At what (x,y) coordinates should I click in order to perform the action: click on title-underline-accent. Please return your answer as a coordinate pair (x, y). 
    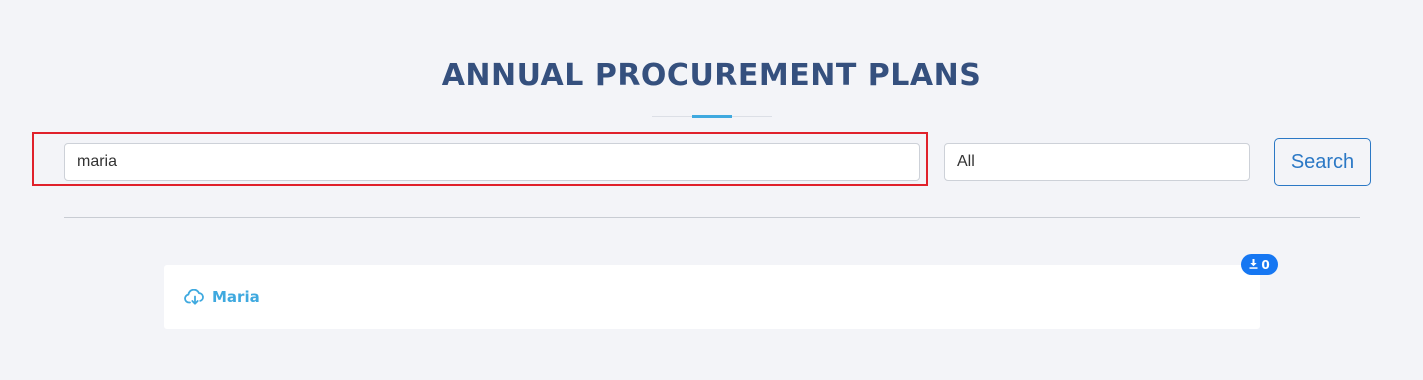
    Looking at the image, I should click on (712, 116).